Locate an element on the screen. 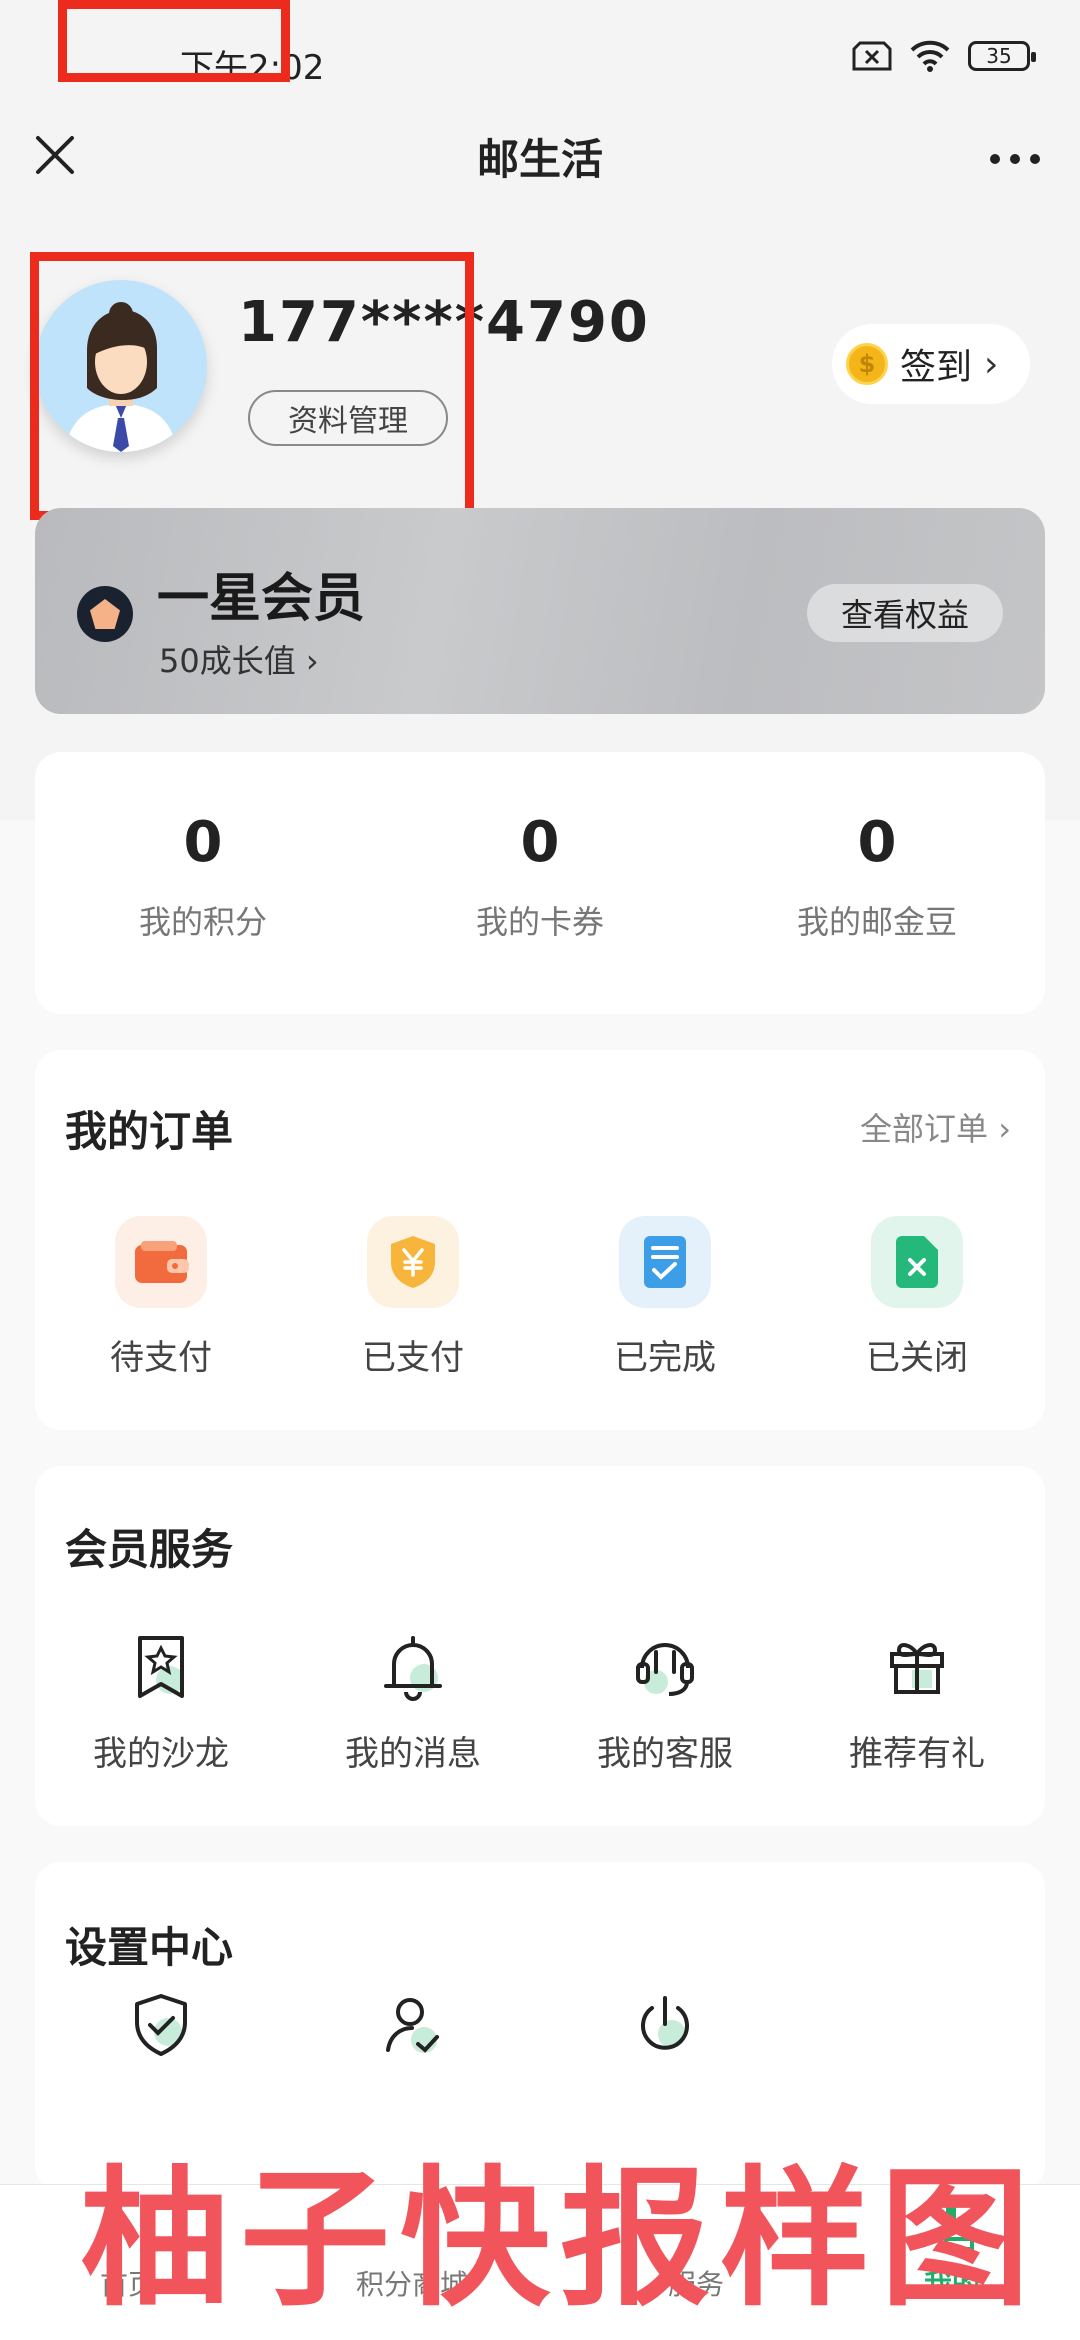  stats-card: 0 我的积分 0 我的卡券 0 我的邮金豆 is located at coordinates (540, 883).